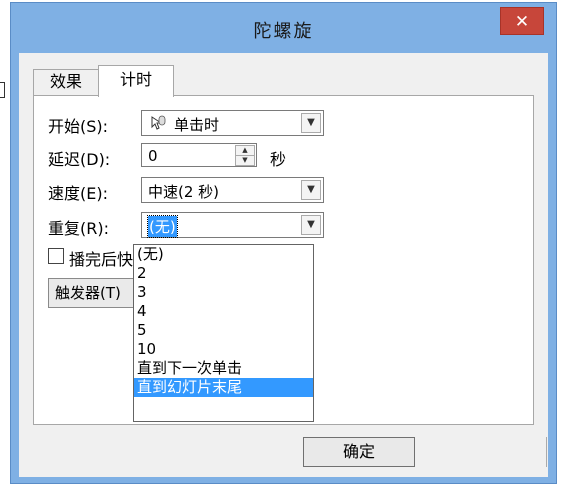  Describe the element at coordinates (223, 368) in the screenshot. I see `dropdown-option: 直到下一次单击` at that location.